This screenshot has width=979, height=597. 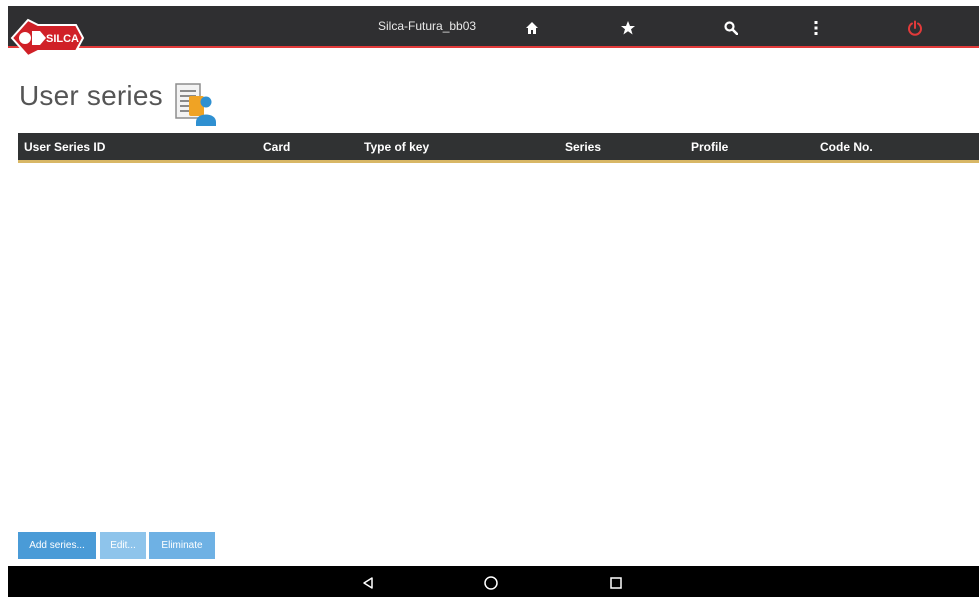 I want to click on more-vert-icon, so click(x=816, y=28).